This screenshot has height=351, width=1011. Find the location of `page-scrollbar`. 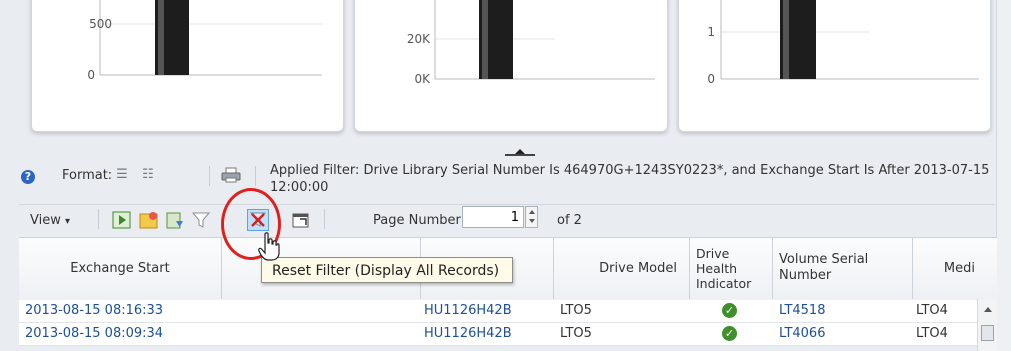

page-scrollbar is located at coordinates (1003, 175).